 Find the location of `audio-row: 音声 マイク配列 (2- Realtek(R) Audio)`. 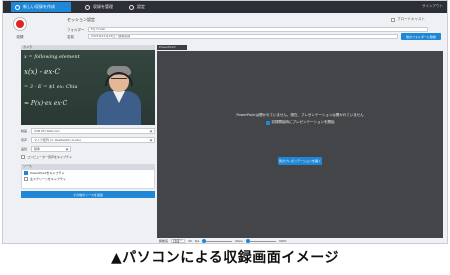

audio-row: 音声 マイク配列 (2- Realtek(R) Audio) is located at coordinates (88, 139).